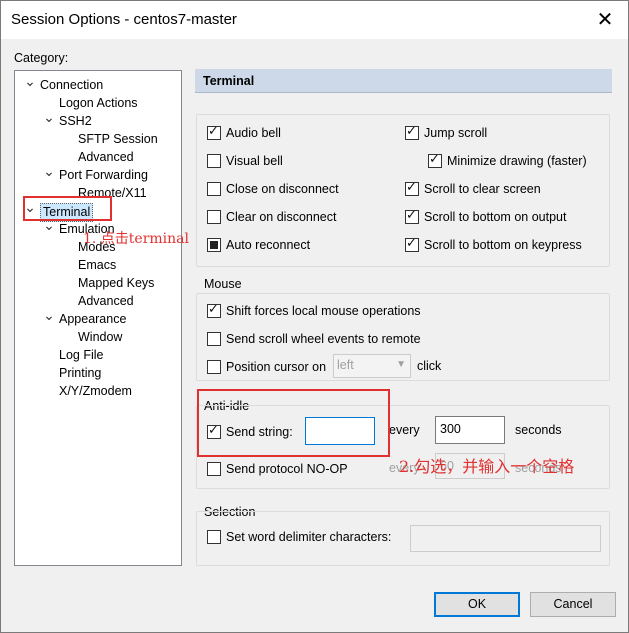 The height and width of the screenshot is (633, 629). What do you see at coordinates (100, 337) in the screenshot?
I see `tree-item-label: Window` at bounding box center [100, 337].